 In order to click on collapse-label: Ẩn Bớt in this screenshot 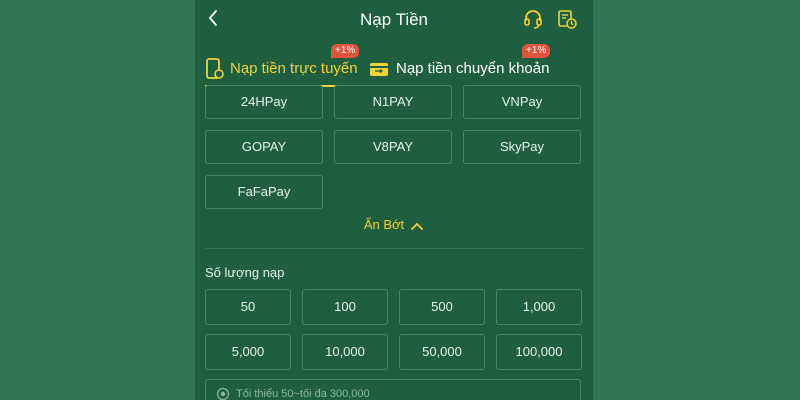, I will do `click(384, 224)`.